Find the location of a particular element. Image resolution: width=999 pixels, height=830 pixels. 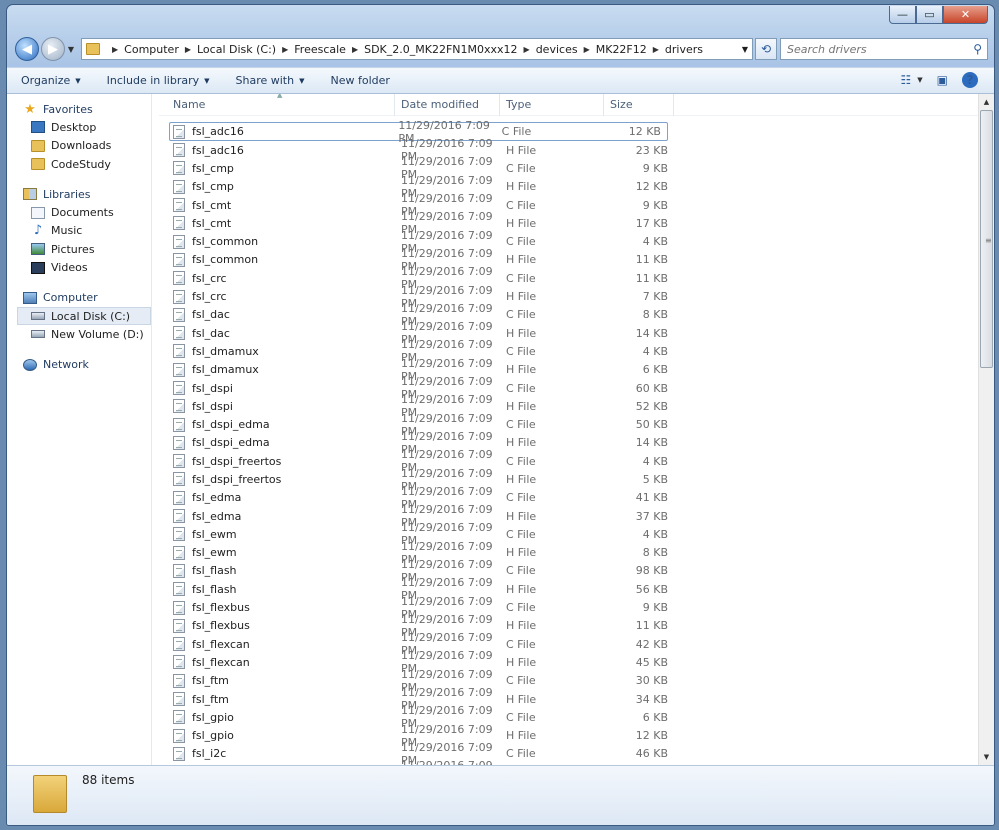

file-row: fsl_edma 11/29/2016 7:09 PM C File 41 KB is located at coordinates (568, 498).